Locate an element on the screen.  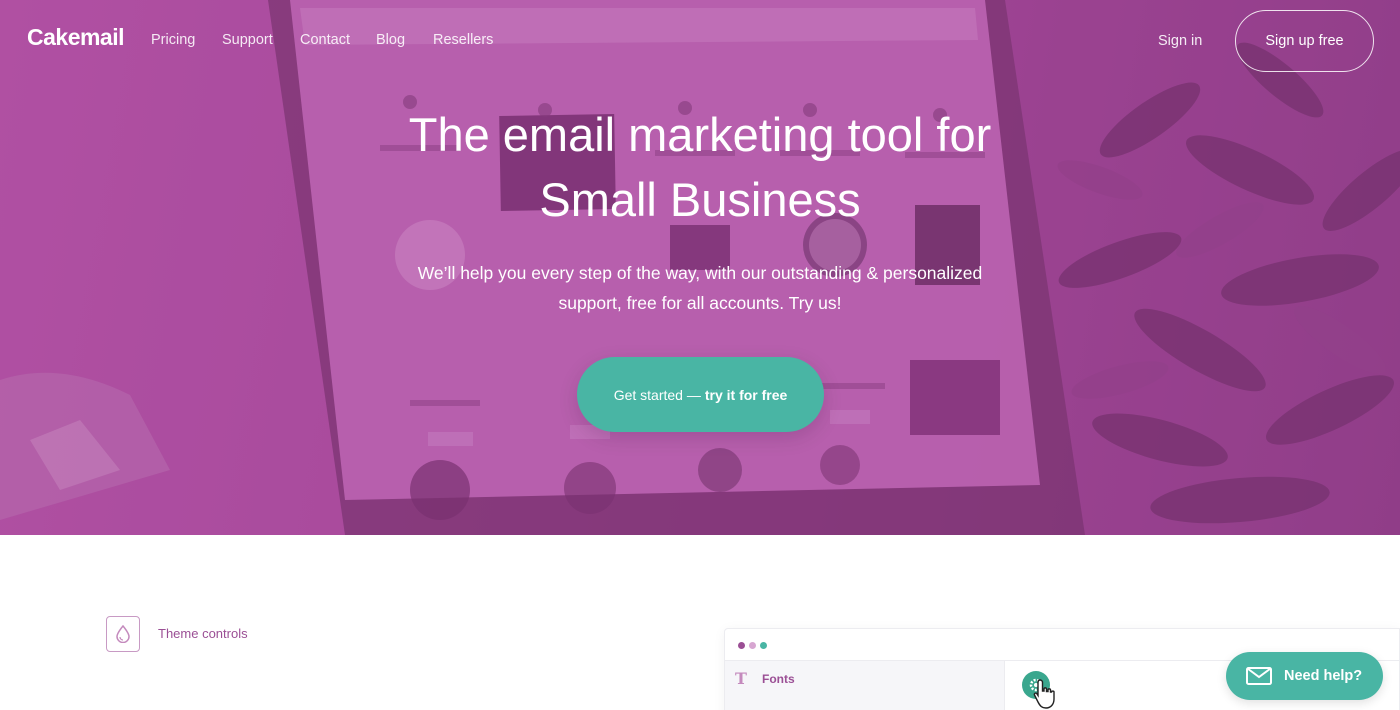
hero-headline-line-2: Small Business is located at coordinates (700, 199).